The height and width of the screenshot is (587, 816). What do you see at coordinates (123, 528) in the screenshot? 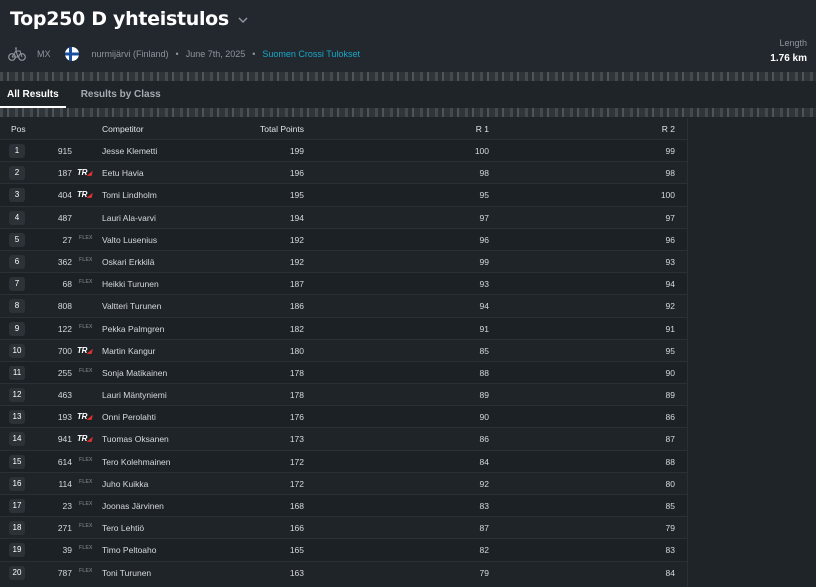
I see `competitor-name: Tero Lehtiö` at bounding box center [123, 528].